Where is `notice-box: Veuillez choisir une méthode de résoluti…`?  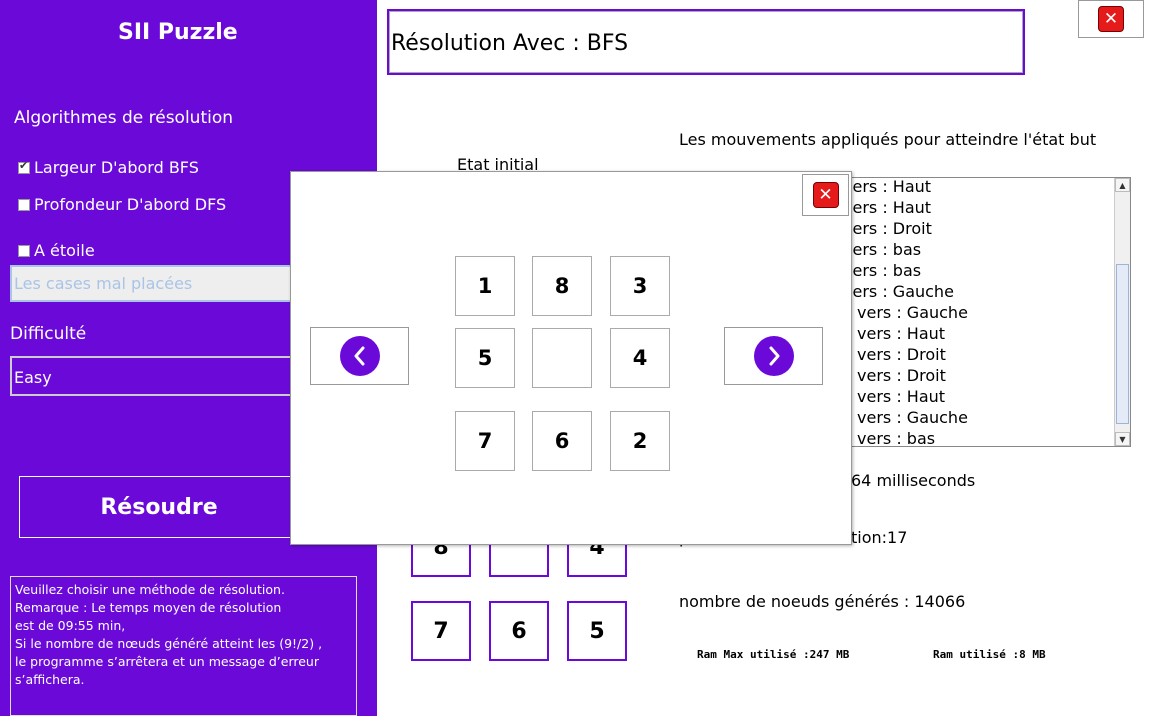 notice-box: Veuillez choisir une méthode de résoluti… is located at coordinates (183, 646).